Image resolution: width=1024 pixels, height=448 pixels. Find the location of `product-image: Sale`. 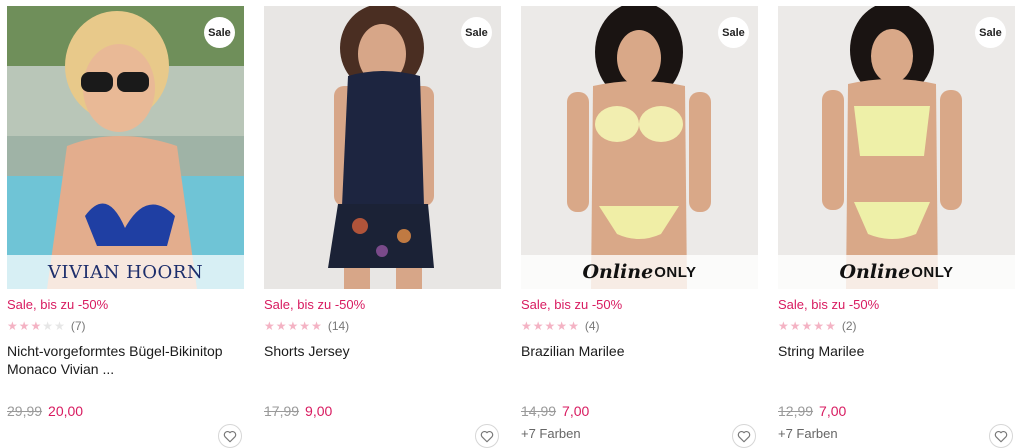

product-image: Sale is located at coordinates (382, 147).